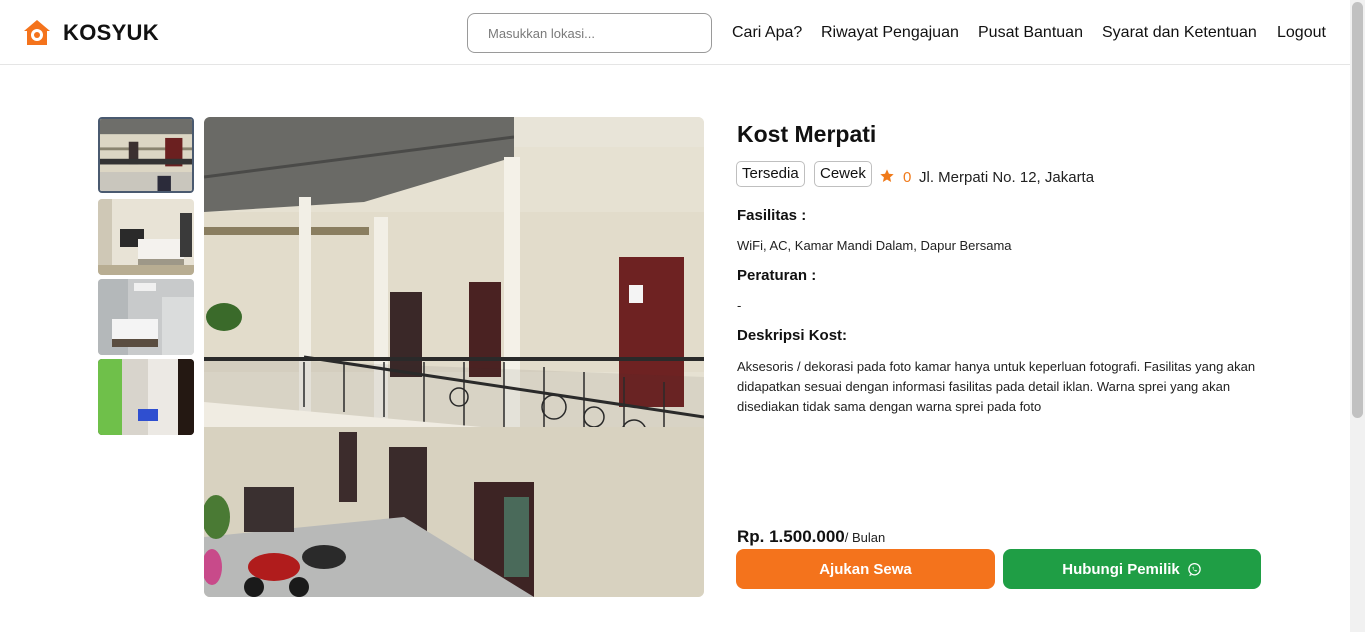 The width and height of the screenshot is (1365, 632). I want to click on house-logo-icon, so click(37, 32).